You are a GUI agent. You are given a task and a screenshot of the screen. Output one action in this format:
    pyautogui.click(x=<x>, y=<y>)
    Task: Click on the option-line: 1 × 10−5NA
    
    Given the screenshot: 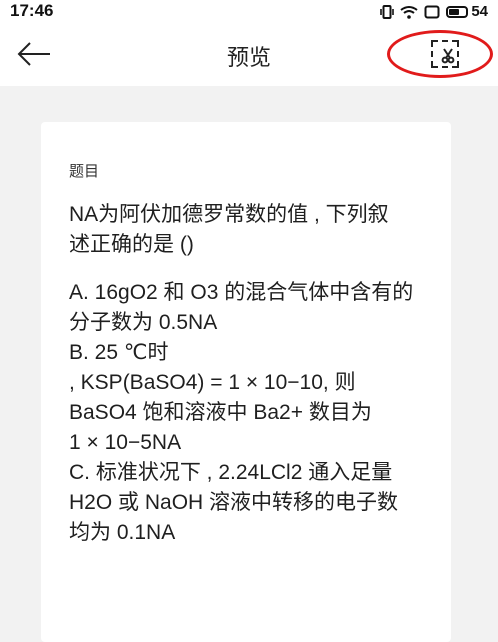 What is the action you would take?
    pyautogui.click(x=125, y=442)
    